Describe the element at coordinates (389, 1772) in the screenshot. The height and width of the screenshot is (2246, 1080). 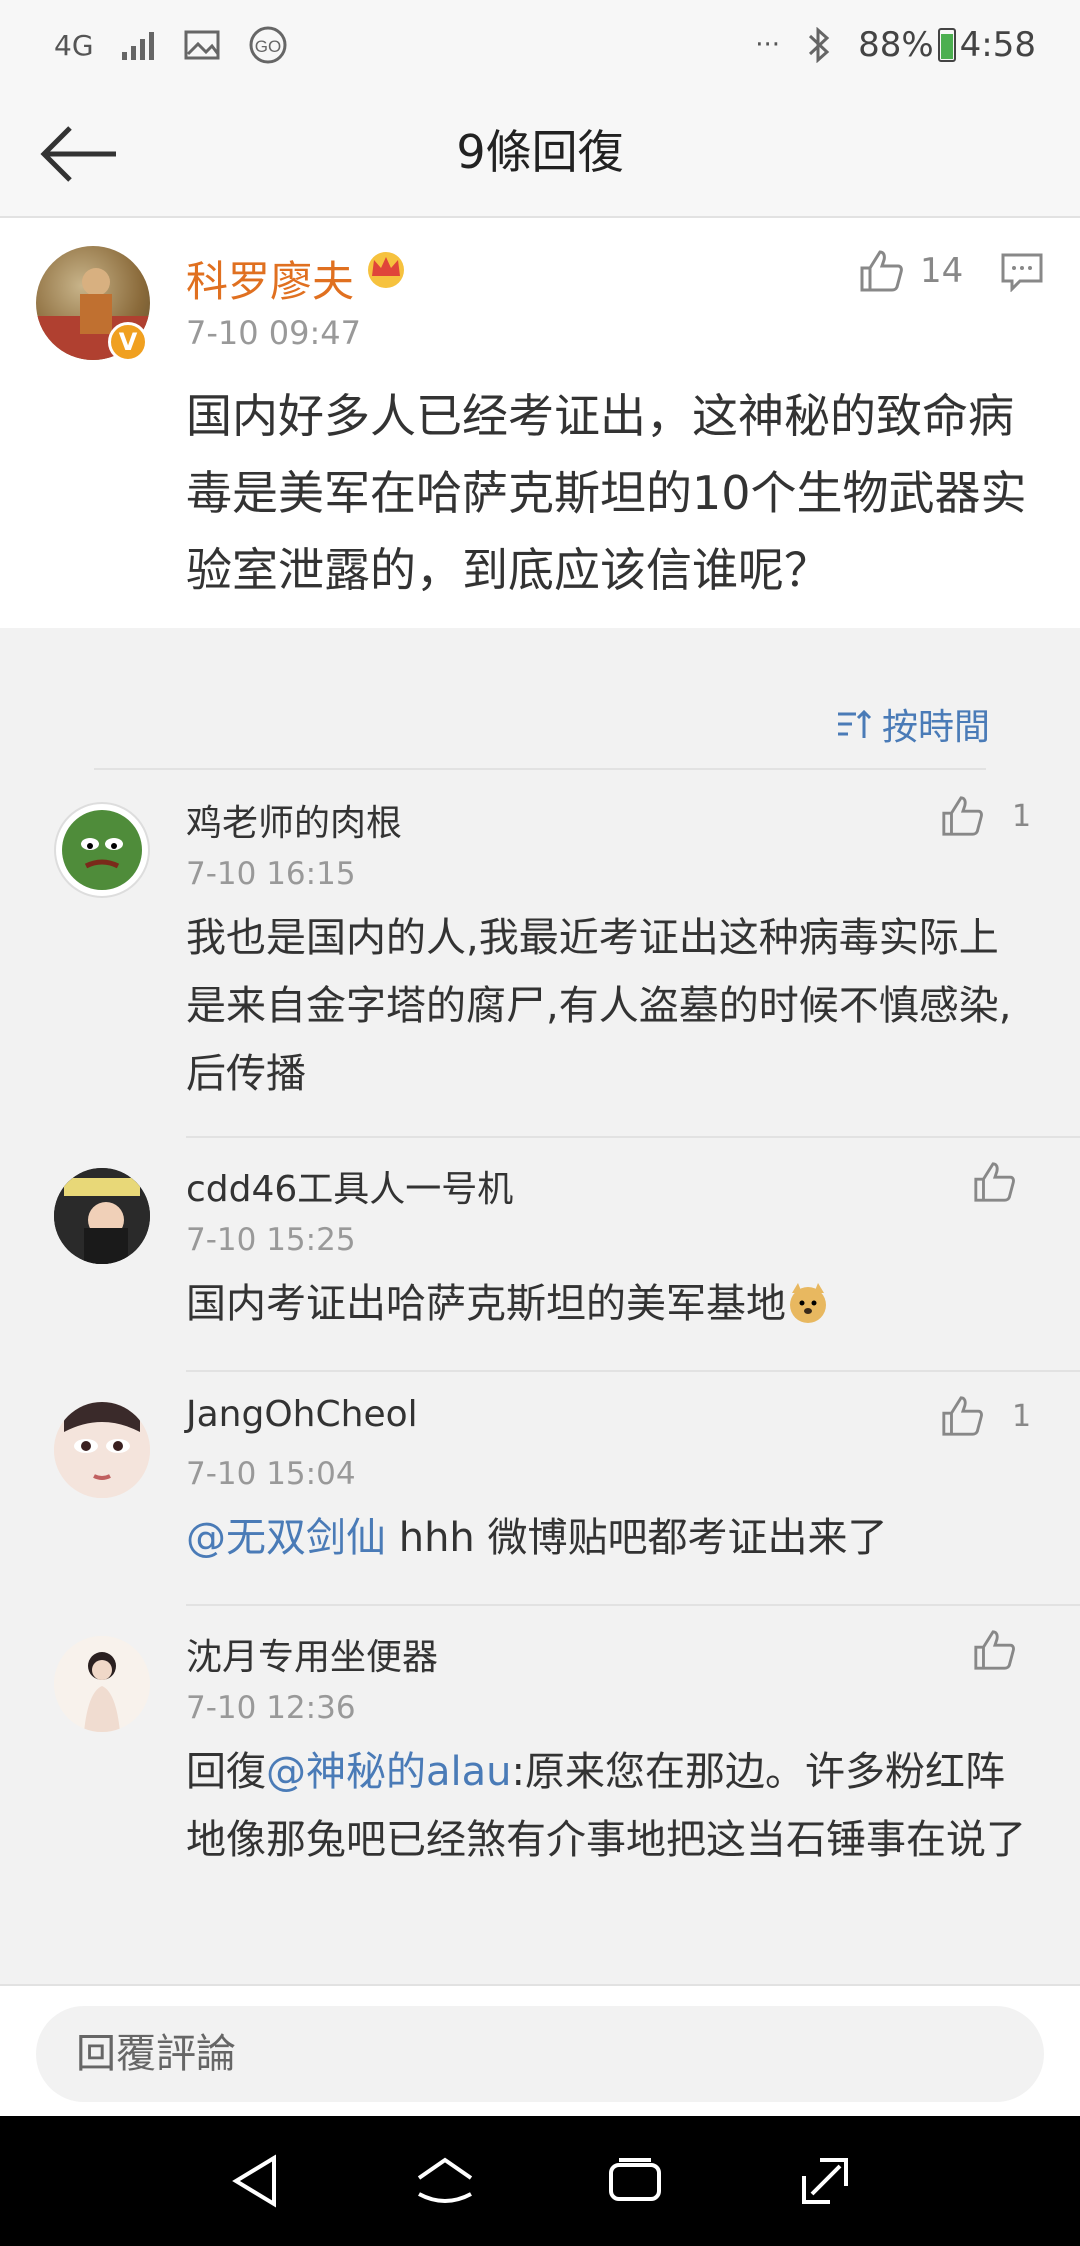
I see `mention-link: @神秘的alau` at that location.